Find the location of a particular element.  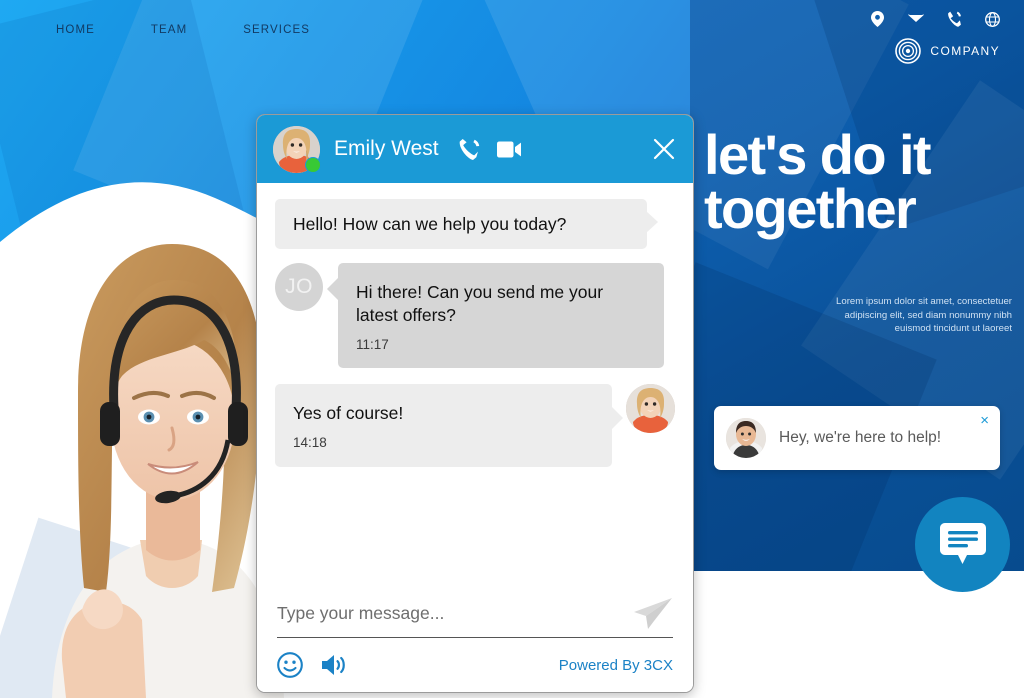

nav-item-home: HOME is located at coordinates (75, 30).